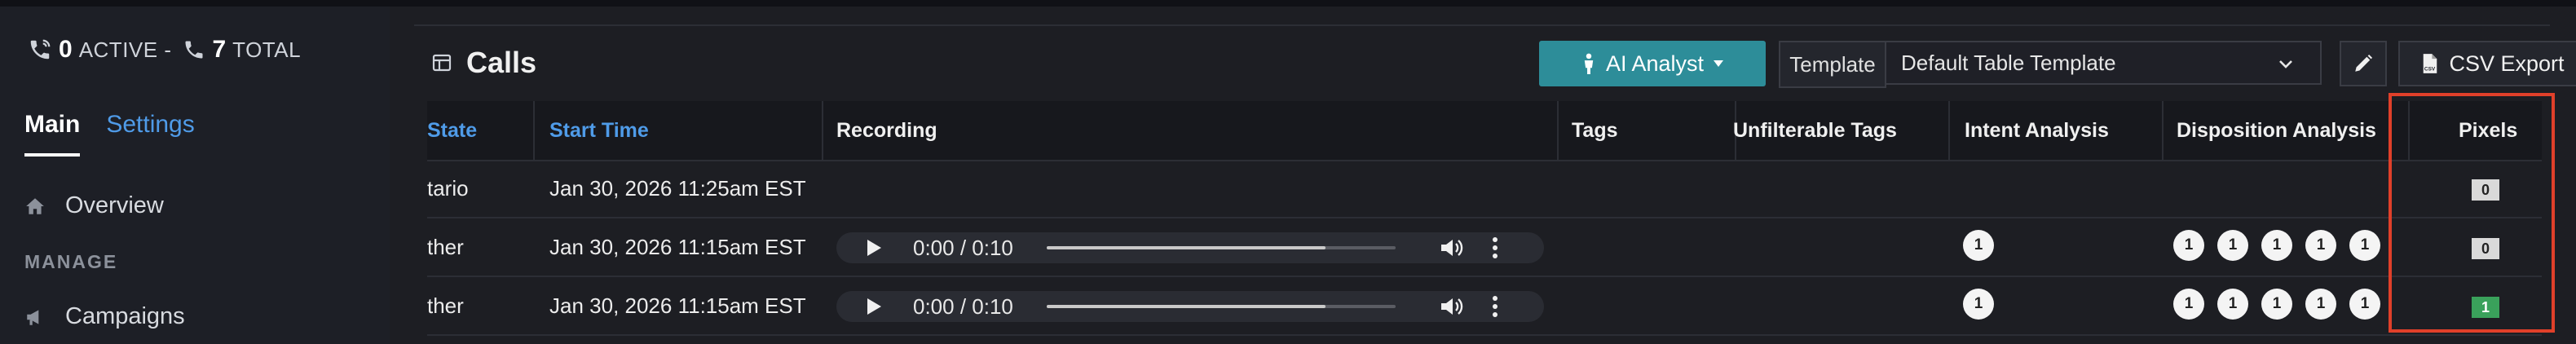 The width and height of the screenshot is (2576, 344). What do you see at coordinates (35, 206) in the screenshot?
I see `home-icon` at bounding box center [35, 206].